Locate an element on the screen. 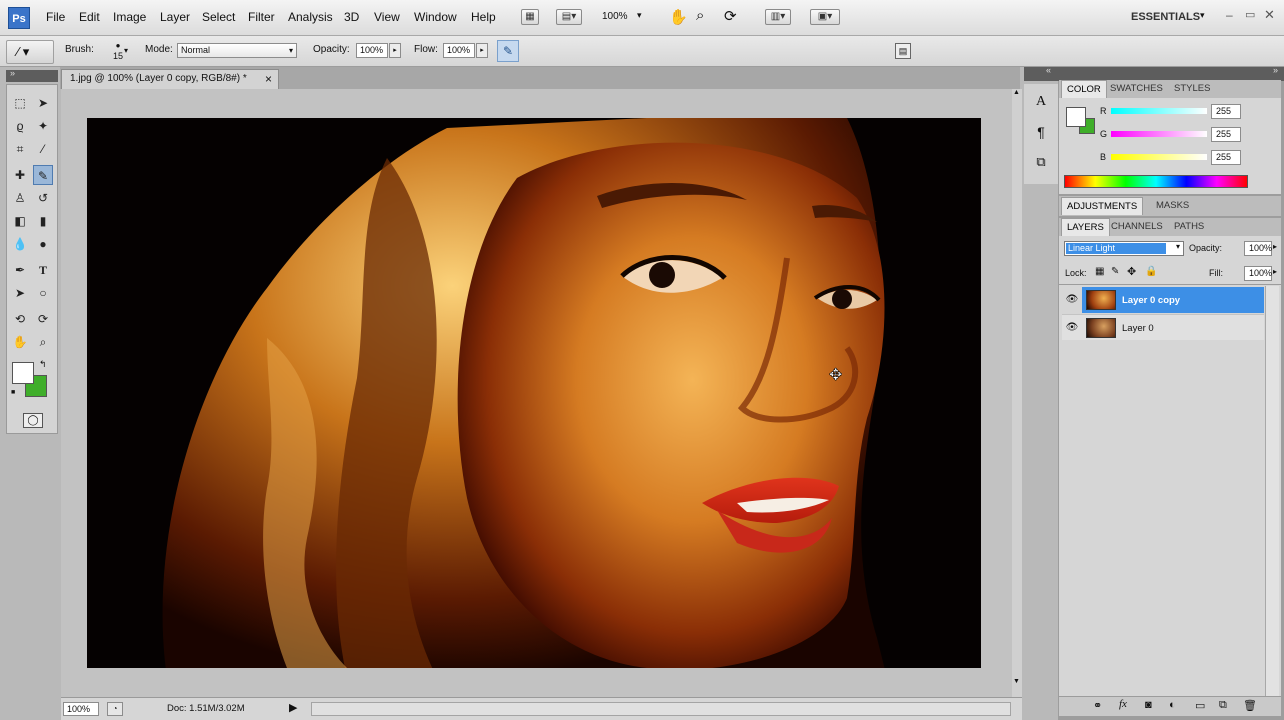  channel-g-input: 255 is located at coordinates (1226, 134).